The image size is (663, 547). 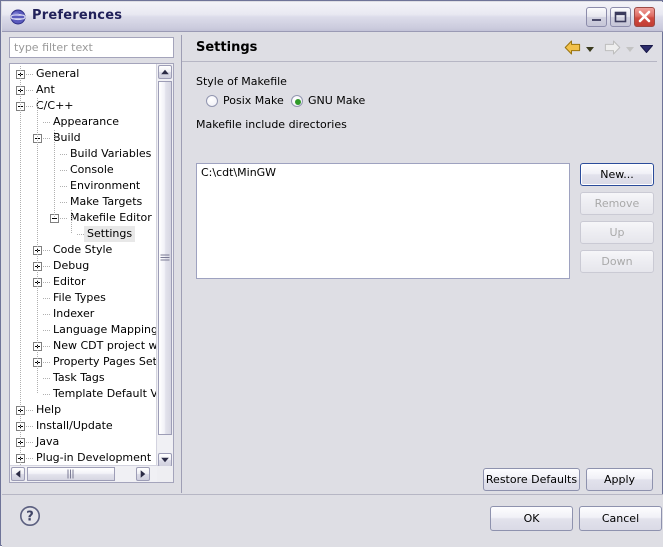 What do you see at coordinates (110, 234) in the screenshot?
I see `tree-item-label: Settings` at bounding box center [110, 234].